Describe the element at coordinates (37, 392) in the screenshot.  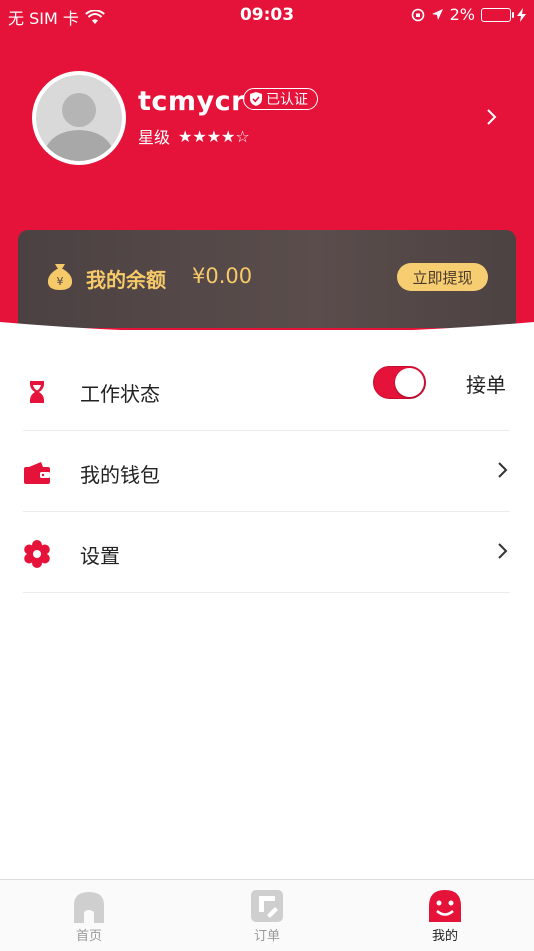
I see `hourglass-icon` at that location.